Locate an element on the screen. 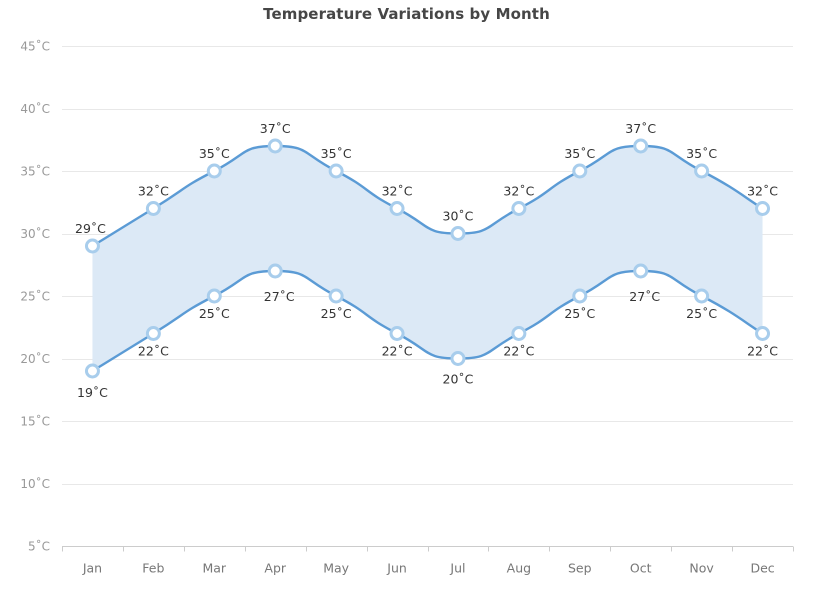 This screenshot has width=813, height=589. y-axis-tick-label: 20˚C is located at coordinates (35, 358).